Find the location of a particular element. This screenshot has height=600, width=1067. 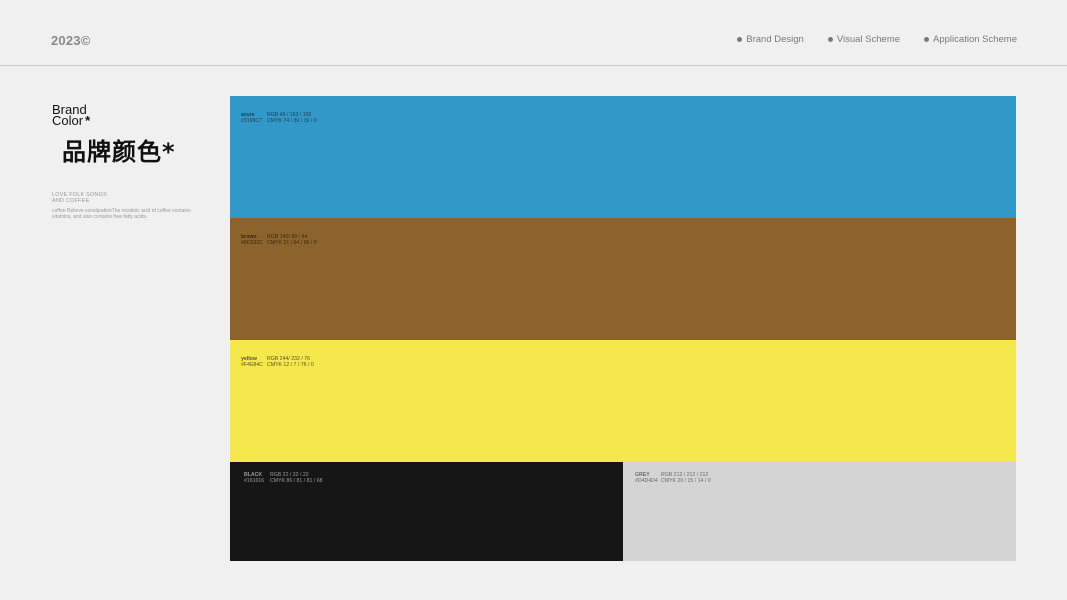

chinese-title: 品牌颜色* is located at coordinates (119, 152).